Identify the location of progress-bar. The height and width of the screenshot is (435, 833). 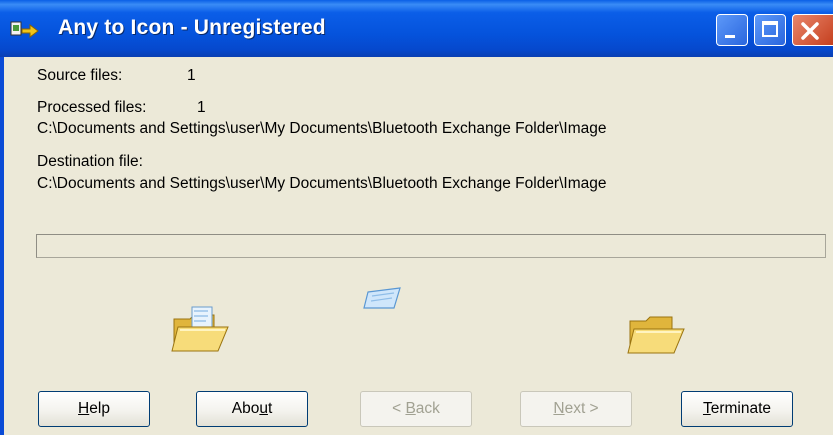
(431, 246).